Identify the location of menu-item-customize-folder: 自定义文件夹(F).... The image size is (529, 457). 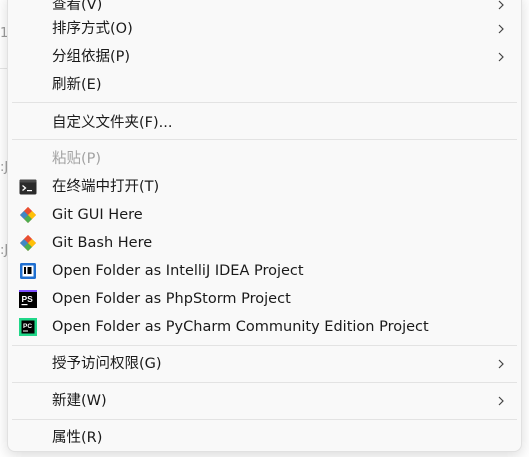
(264, 123).